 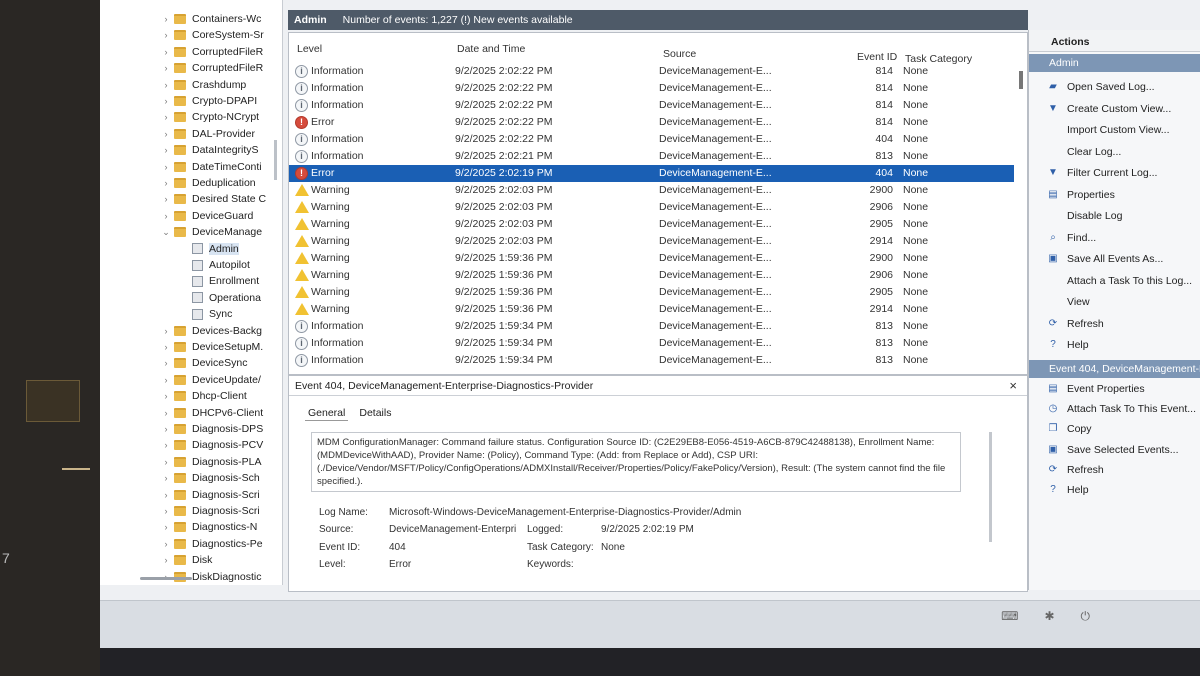 I want to click on tree-item: › Diagnostics-Pe, so click(x=211, y=544).